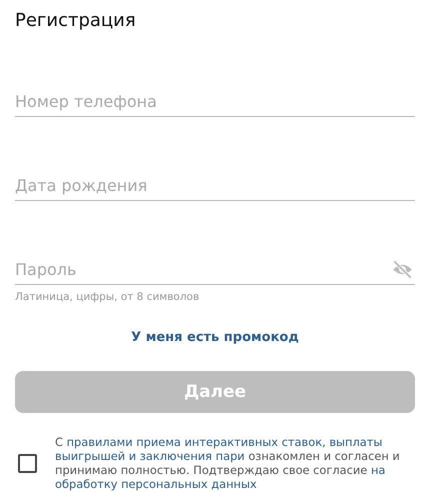  Describe the element at coordinates (224, 442) in the screenshot. I see `consent-link: правилами приема интерактивных ставок, выплаты` at that location.